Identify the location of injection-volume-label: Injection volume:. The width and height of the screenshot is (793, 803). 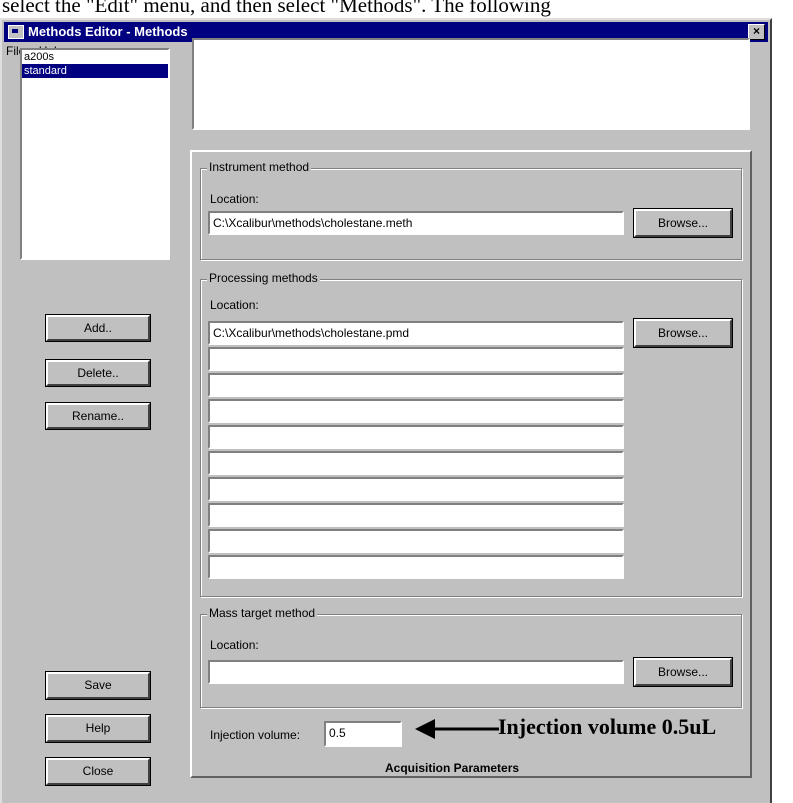
(255, 735).